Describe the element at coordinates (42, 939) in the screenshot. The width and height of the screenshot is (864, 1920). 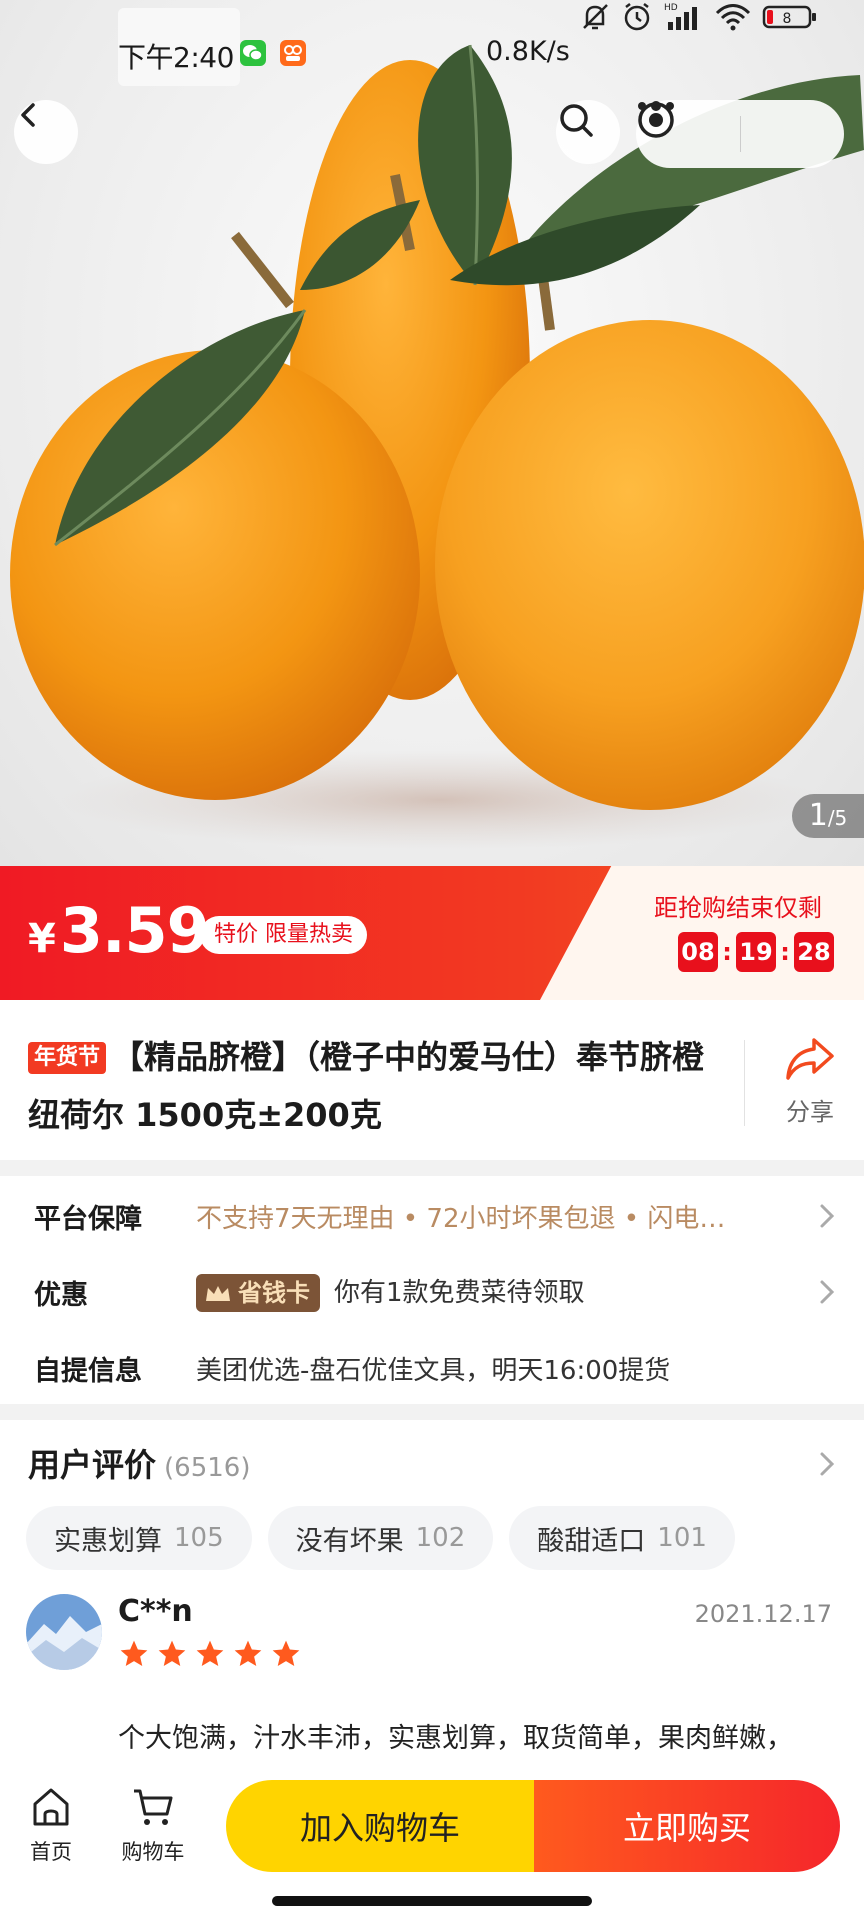
I see `currency-symbol: ¥` at that location.